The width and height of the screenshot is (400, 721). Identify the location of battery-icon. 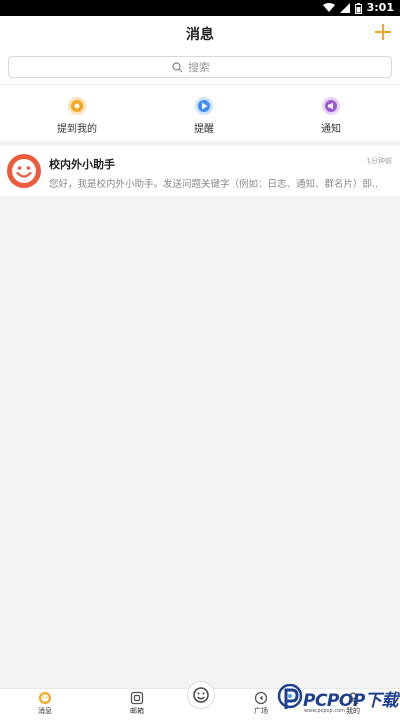
(358, 8).